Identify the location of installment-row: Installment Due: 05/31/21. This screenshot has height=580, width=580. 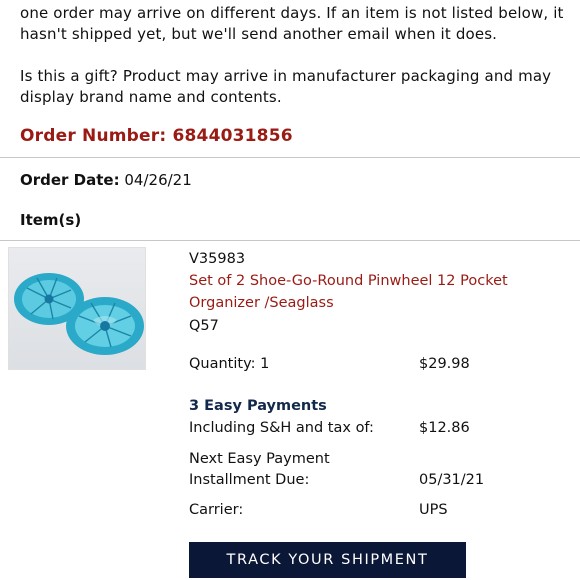
(336, 480).